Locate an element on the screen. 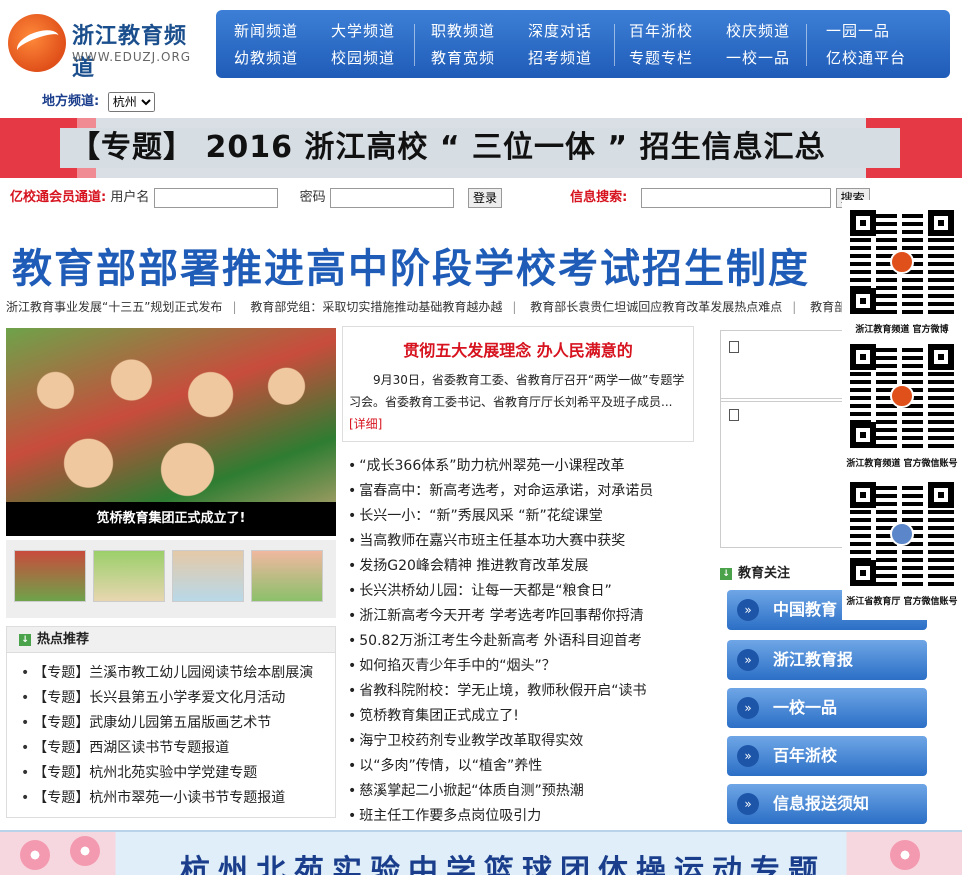 Image resolution: width=962 pixels, height=875 pixels. link-button-submission-notice: » 信息报送须知 is located at coordinates (827, 804).